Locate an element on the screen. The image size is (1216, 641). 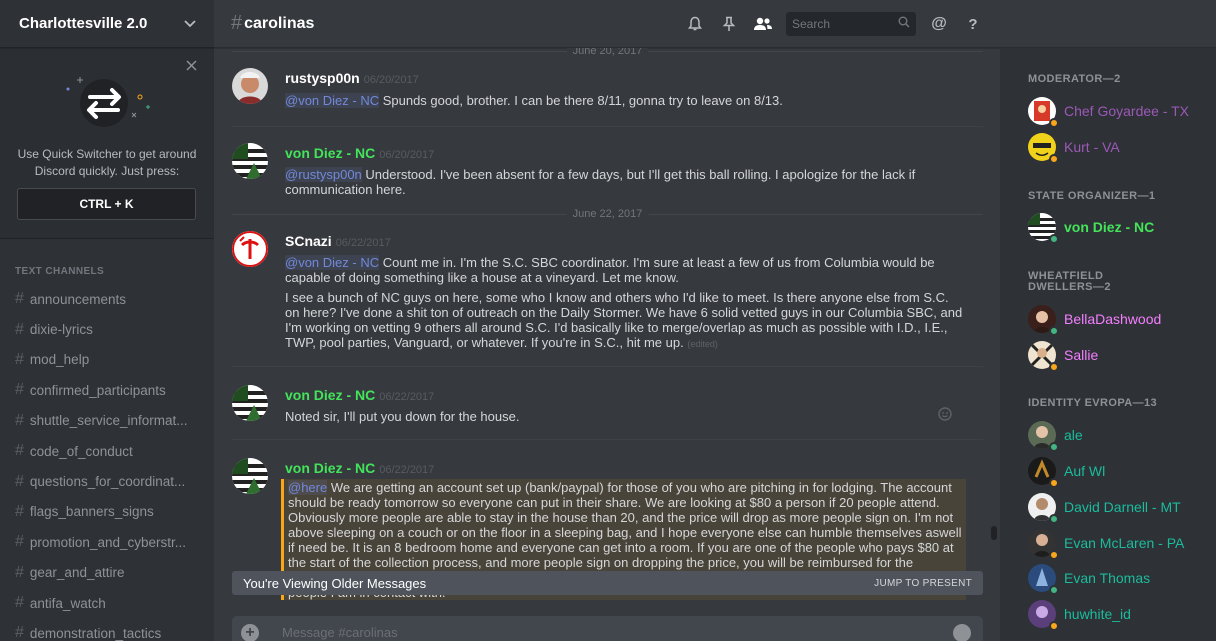
member-item: BellaDashwood is located at coordinates (1094, 319).